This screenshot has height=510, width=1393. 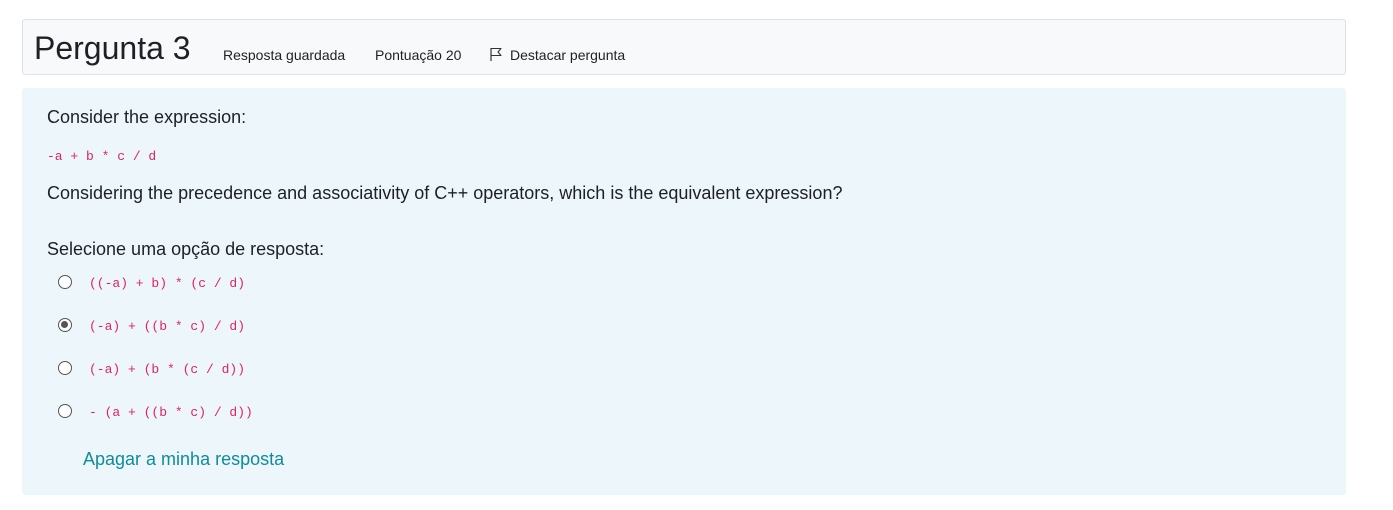 I want to click on question-number: 3, so click(x=181, y=48).